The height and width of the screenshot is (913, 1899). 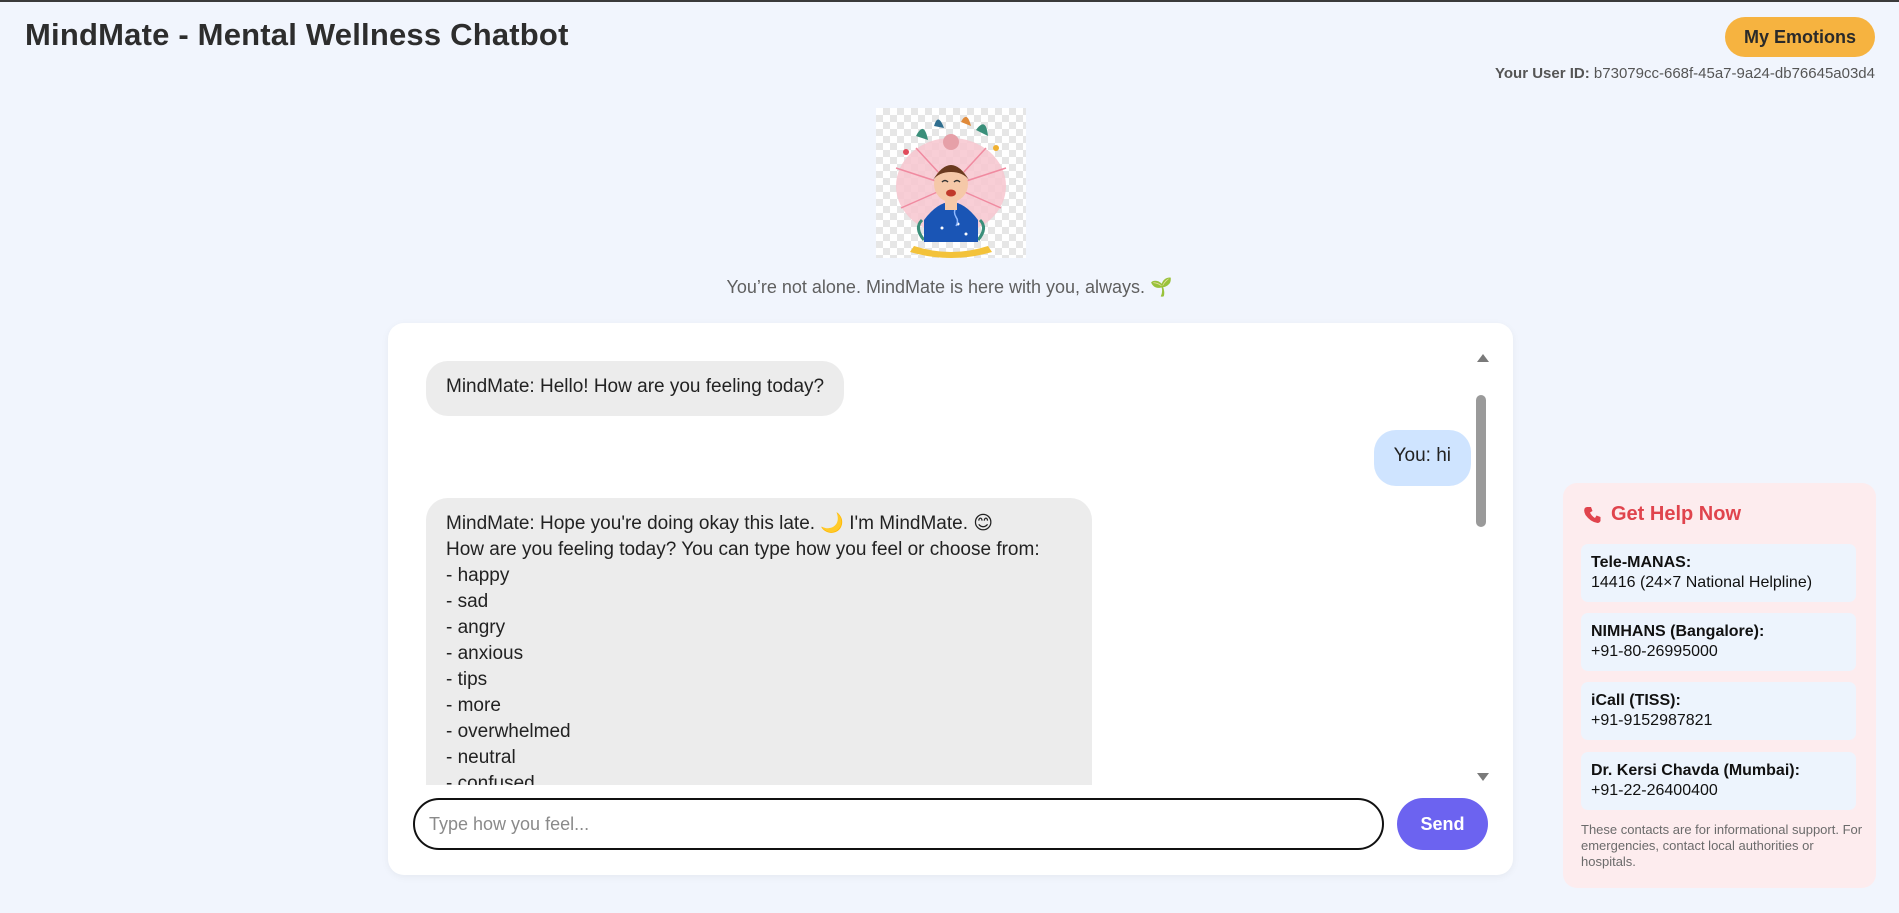 I want to click on window-top-border, so click(x=949, y=1).